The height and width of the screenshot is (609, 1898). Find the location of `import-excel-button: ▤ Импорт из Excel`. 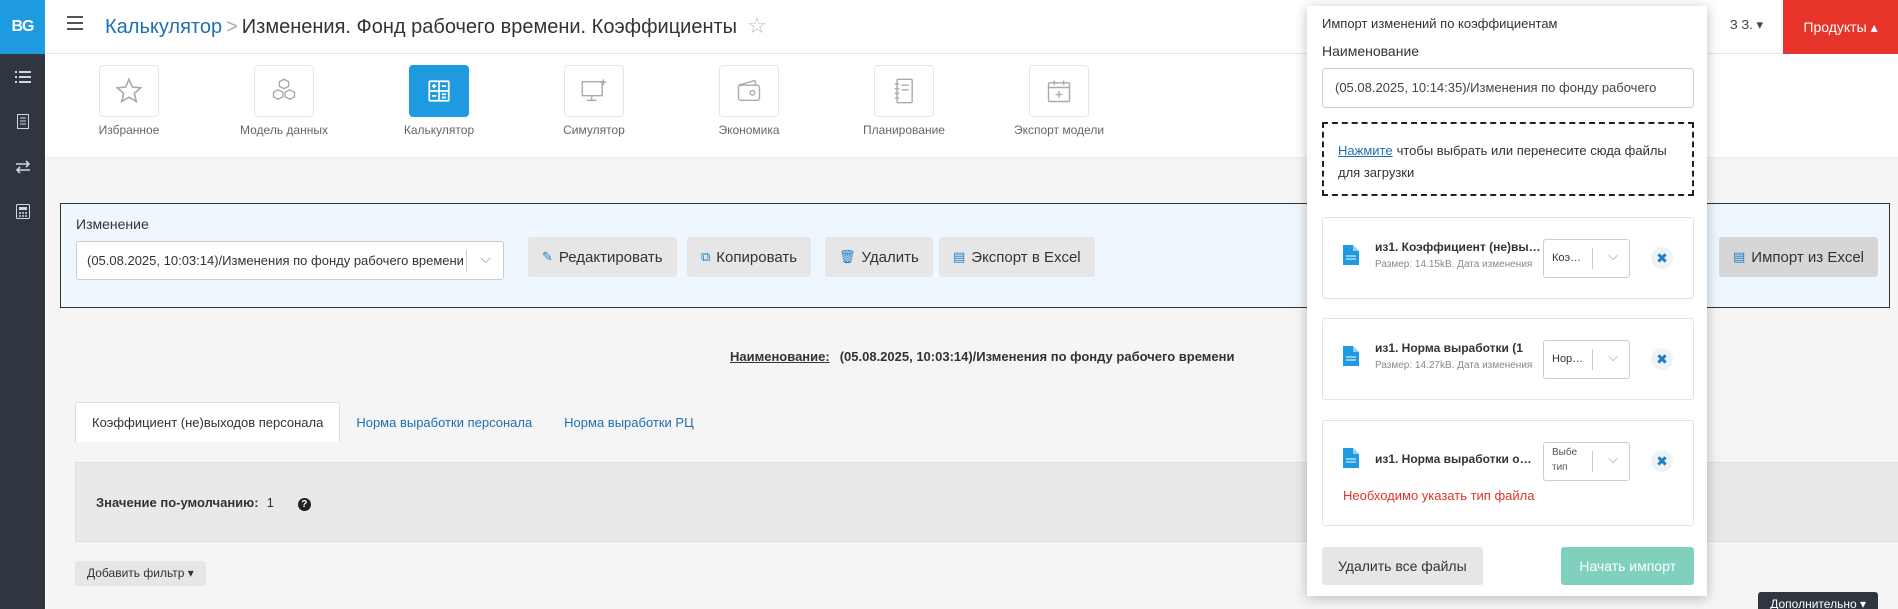

import-excel-button: ▤ Импорт из Excel is located at coordinates (1799, 257).